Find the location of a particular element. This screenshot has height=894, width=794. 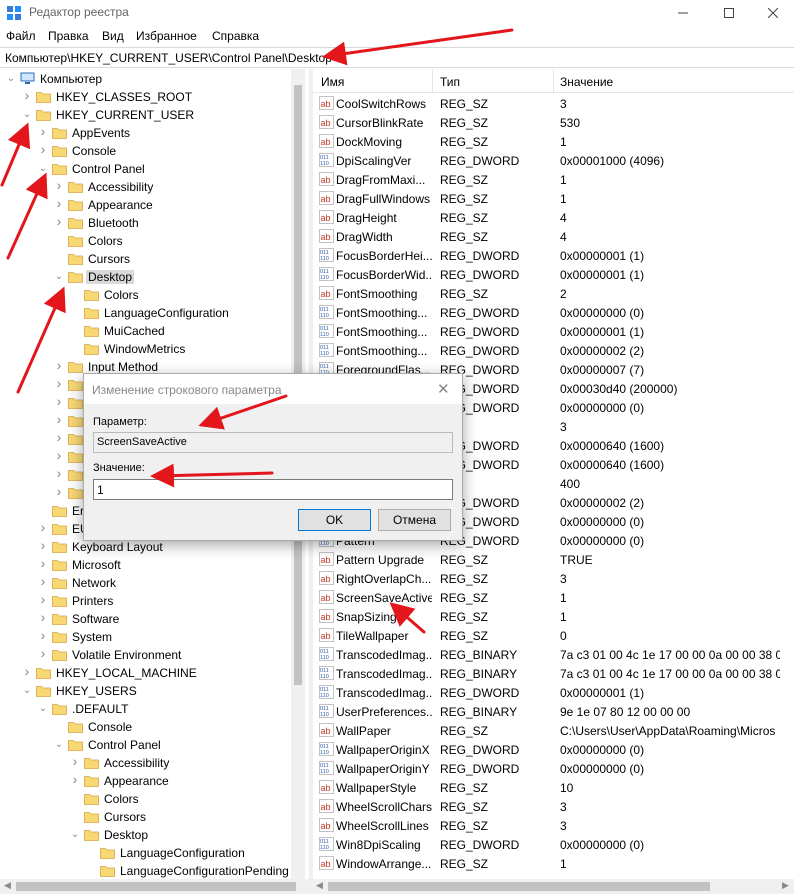

value-row: ab DockMoving REG_SZ 1 is located at coordinates (553, 141).